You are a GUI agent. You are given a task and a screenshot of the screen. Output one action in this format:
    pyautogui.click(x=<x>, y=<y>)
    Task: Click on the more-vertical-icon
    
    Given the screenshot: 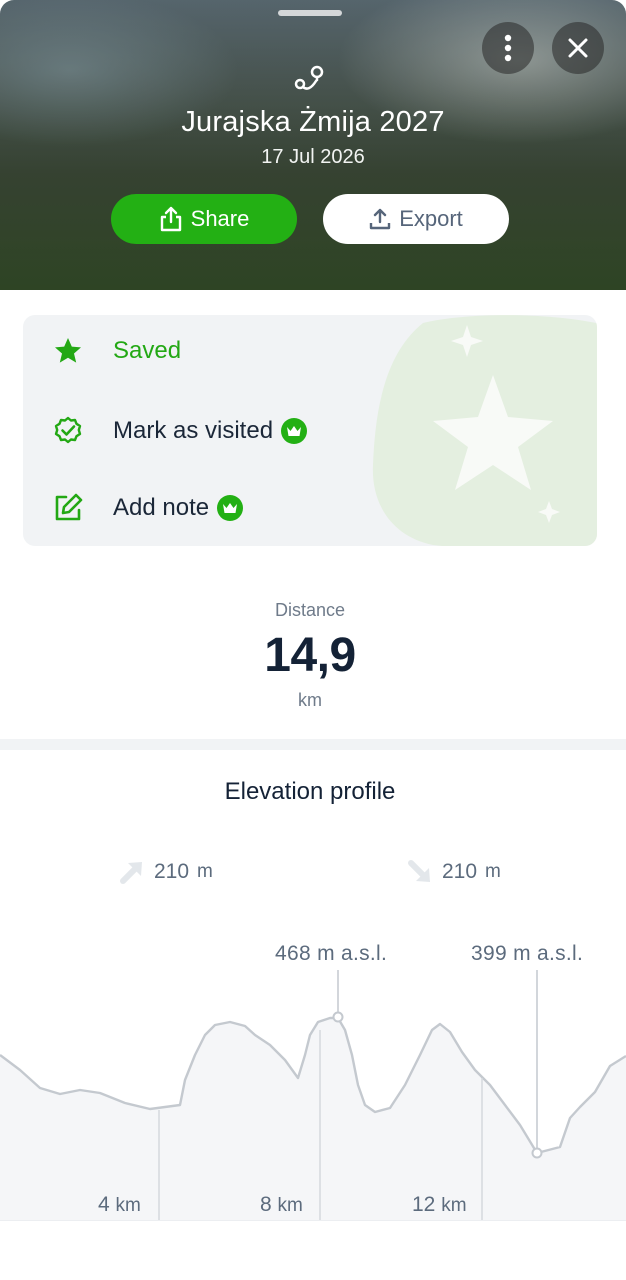 What is the action you would take?
    pyautogui.click(x=508, y=48)
    